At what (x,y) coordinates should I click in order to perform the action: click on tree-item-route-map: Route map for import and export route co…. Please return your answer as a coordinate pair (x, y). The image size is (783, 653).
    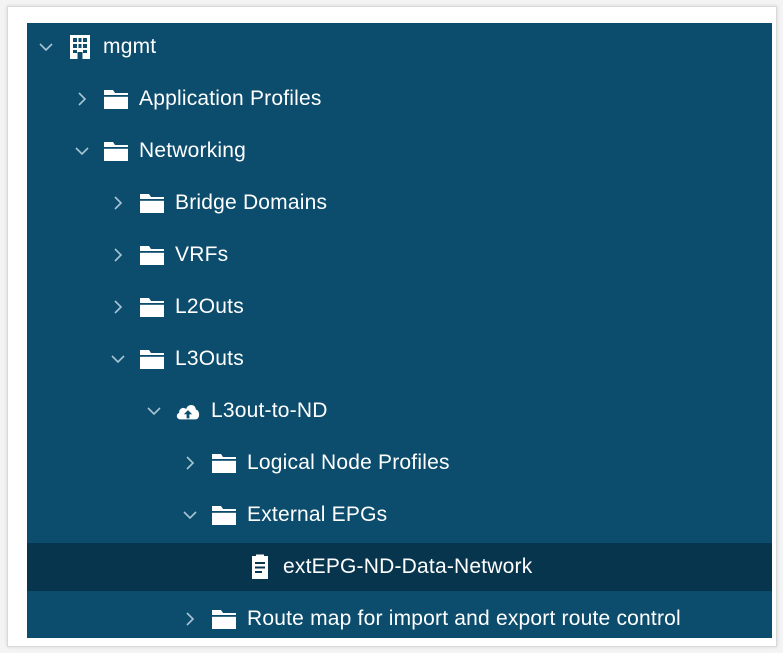
    Looking at the image, I should click on (399, 616).